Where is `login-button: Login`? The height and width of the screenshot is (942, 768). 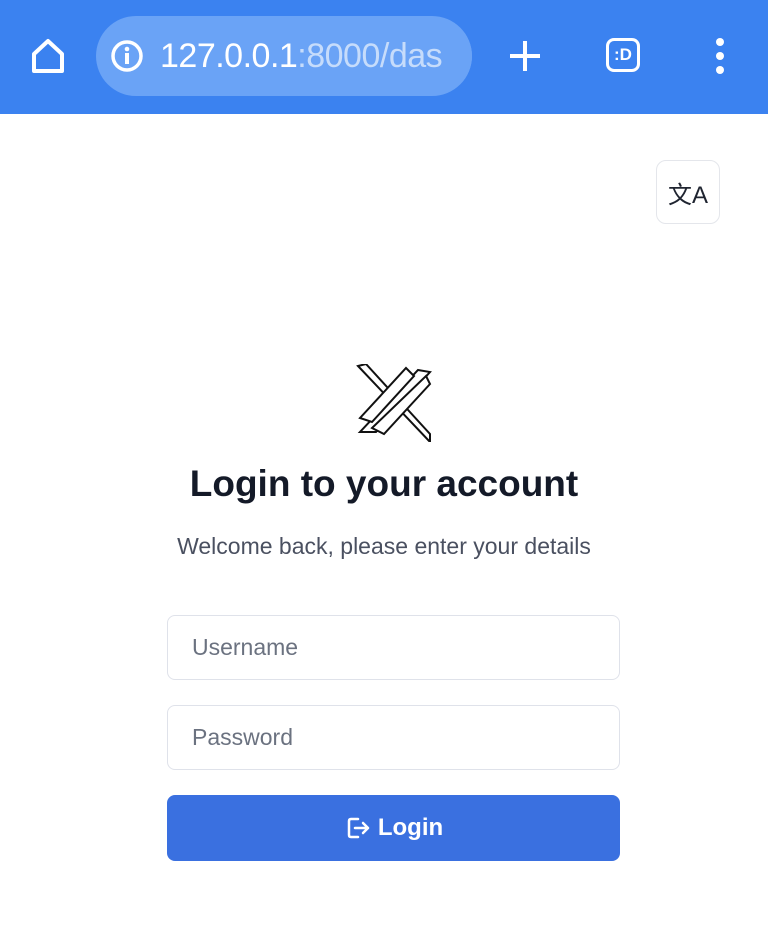 login-button: Login is located at coordinates (393, 828).